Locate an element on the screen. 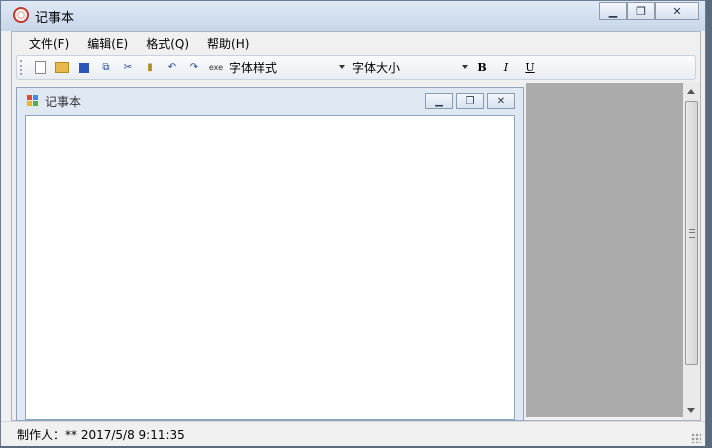 The height and width of the screenshot is (448, 712). redo-icon: ↷ is located at coordinates (194, 68).